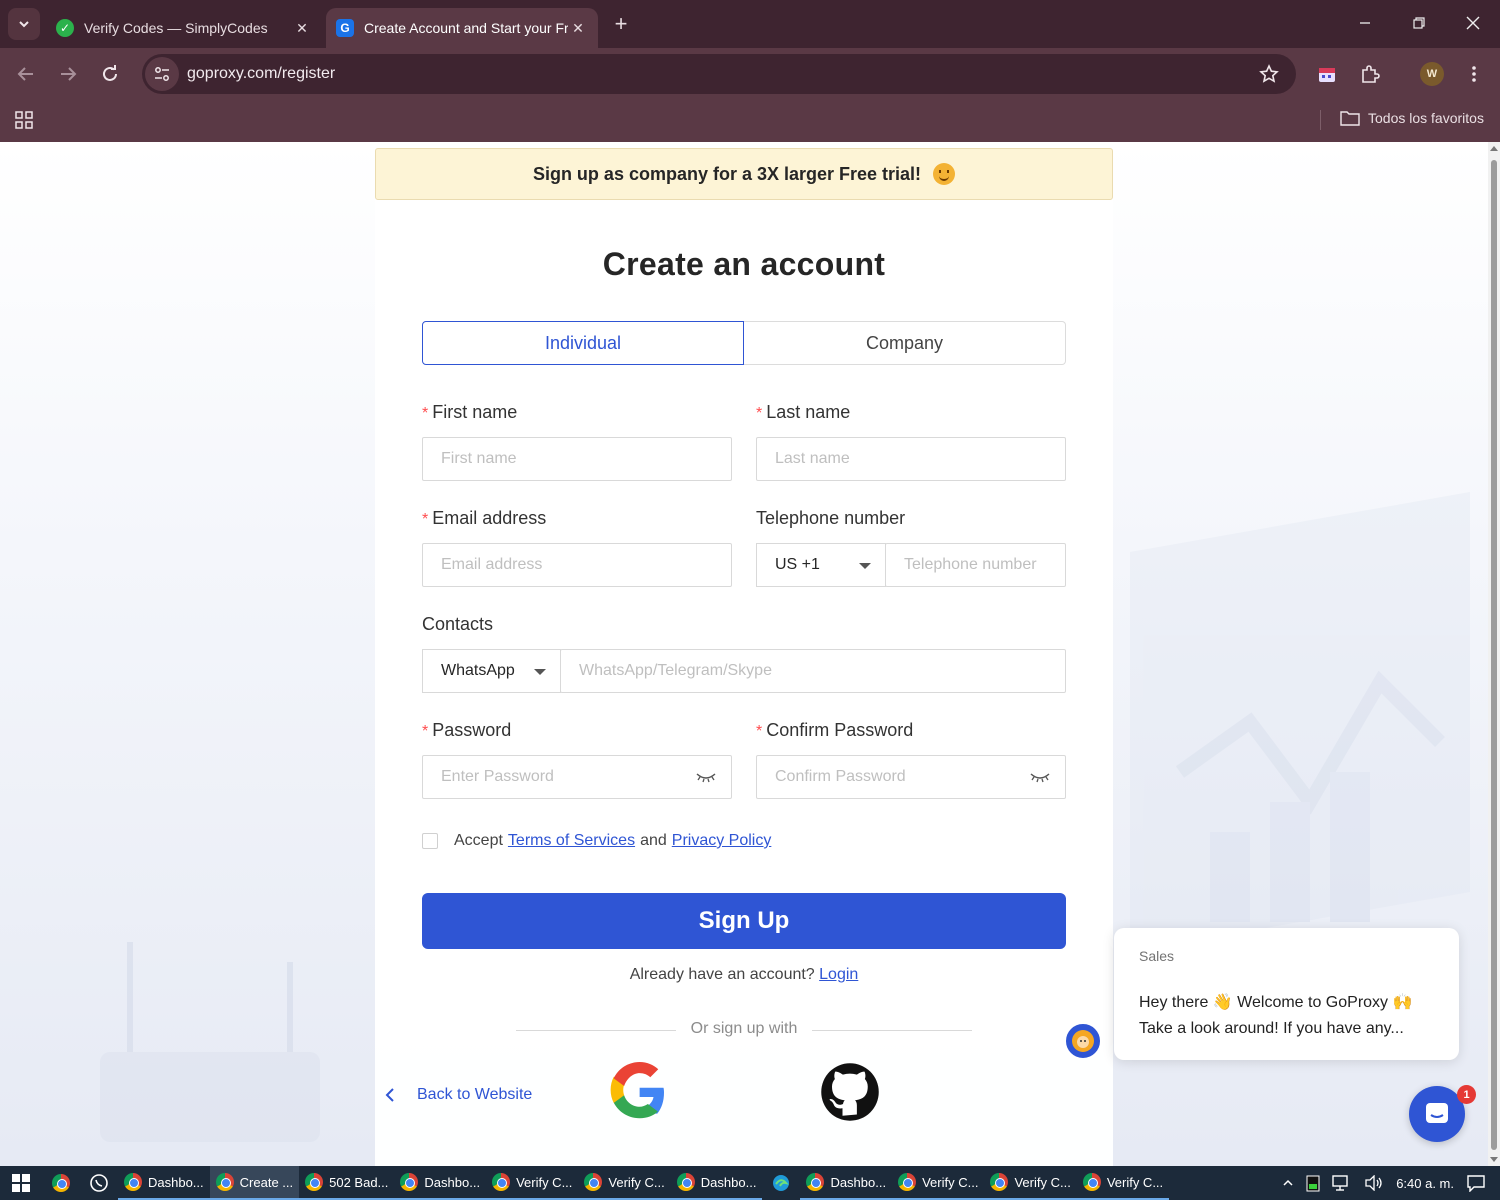  Describe the element at coordinates (1412, 118) in the screenshot. I see `all-bookmarks-button: Todos los favoritos` at that location.